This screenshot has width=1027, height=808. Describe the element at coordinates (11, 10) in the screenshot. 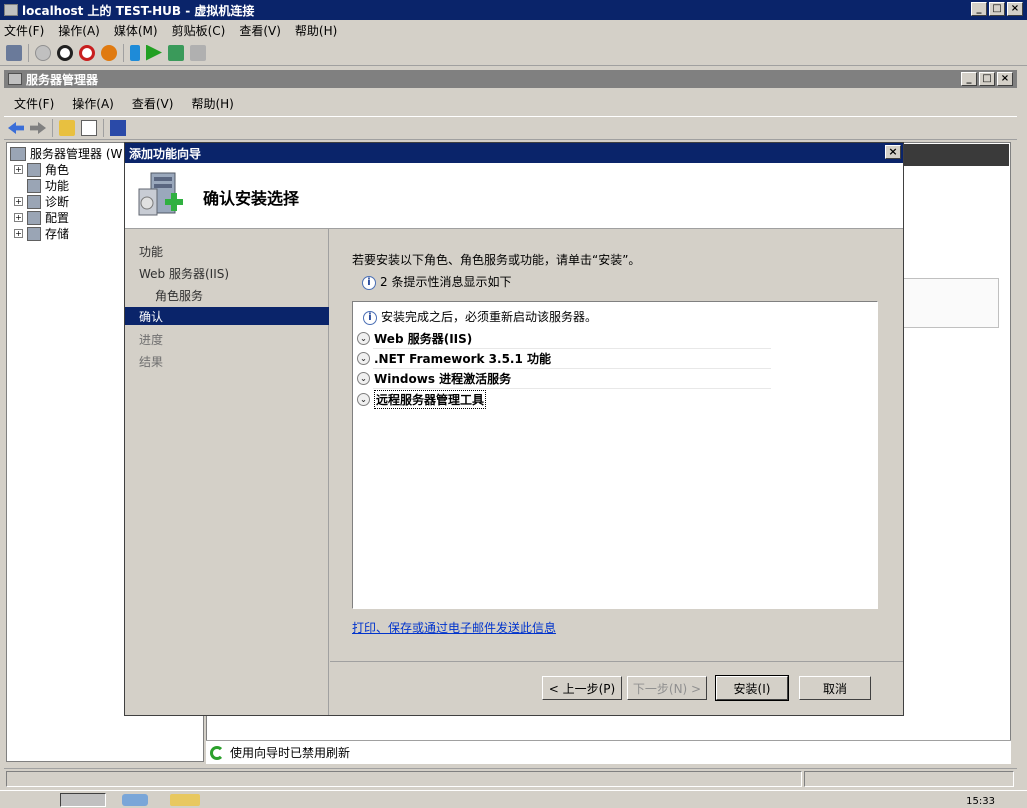

I see `vm-connect-icon` at that location.